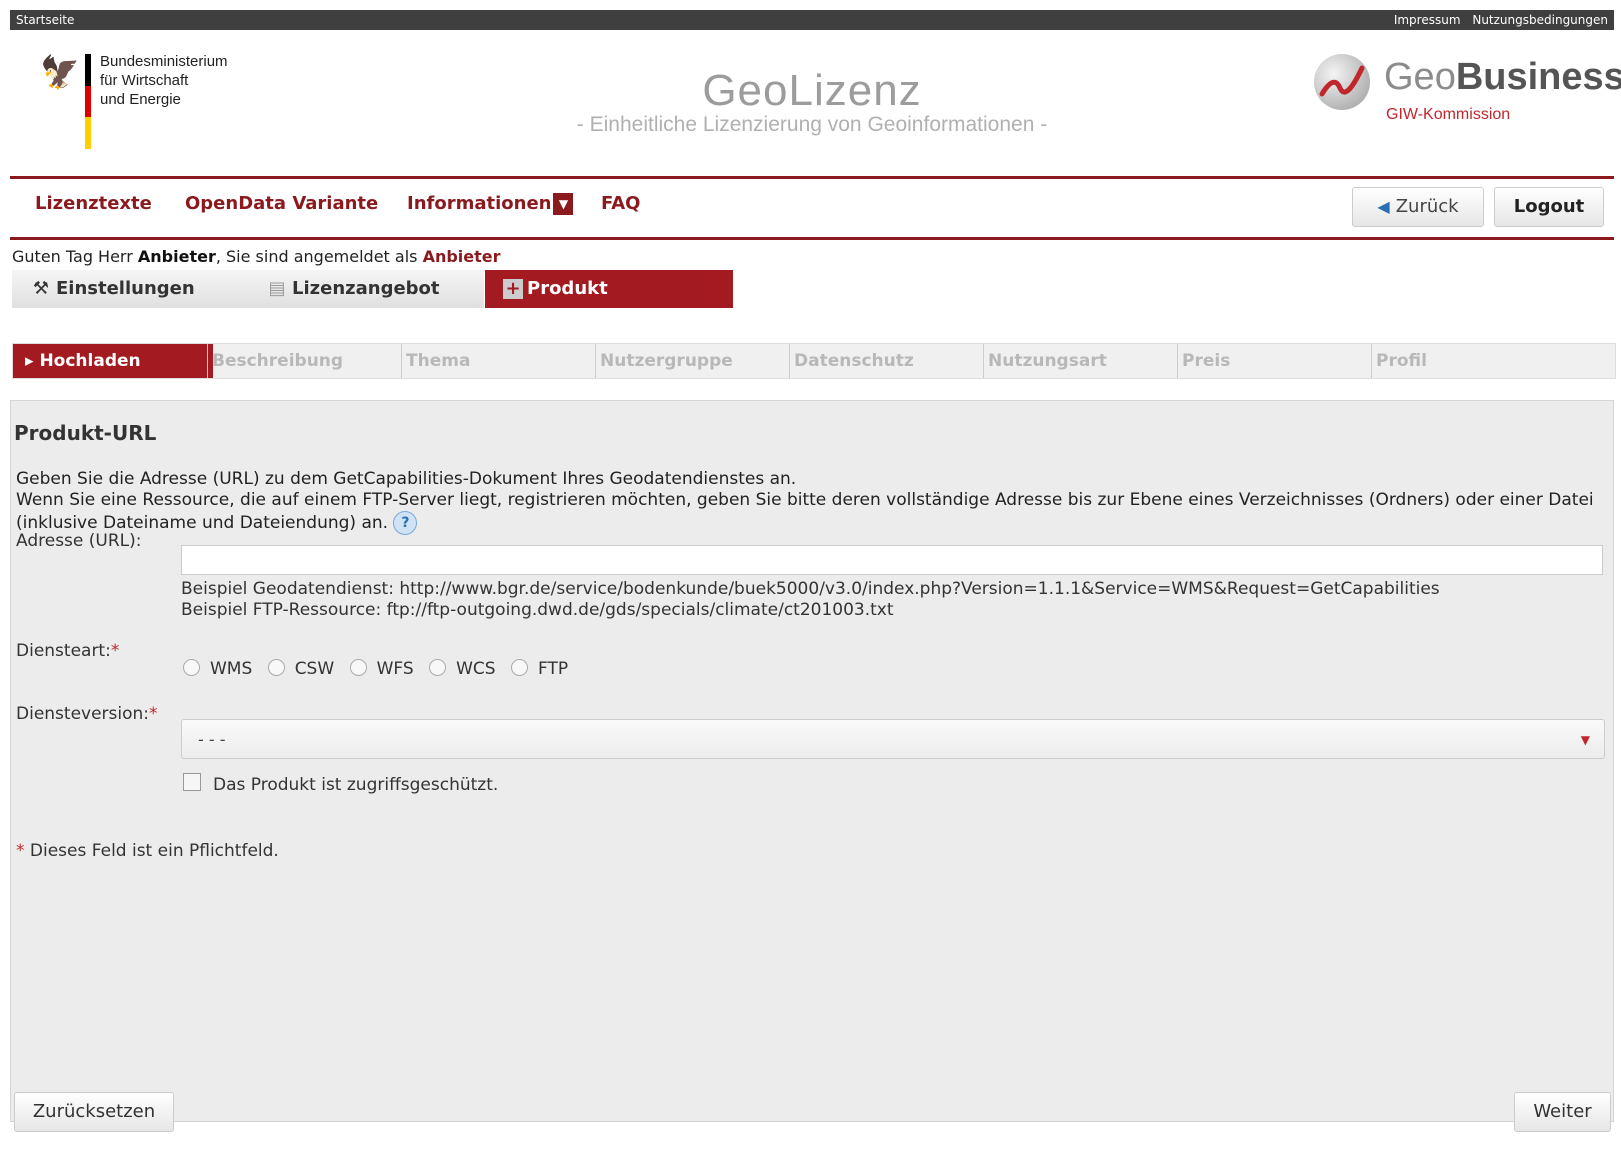 This screenshot has height=1171, width=1621. Describe the element at coordinates (356, 785) in the screenshot. I see `protected-checkbox-label: Das Produkt ist zugriffsgeschützt.` at that location.